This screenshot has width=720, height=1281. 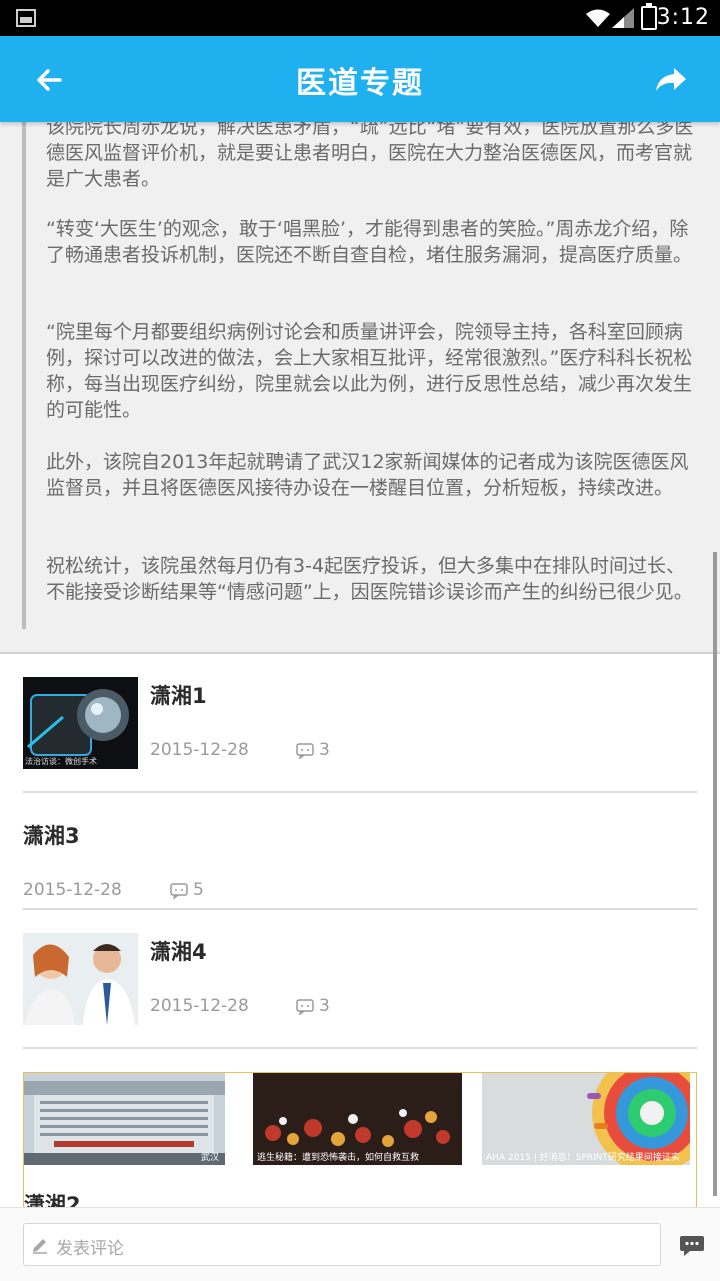 I want to click on list-item-image: AHA 2015 | 好消息！SPRINT研究结果间接证实, so click(x=586, y=1119).